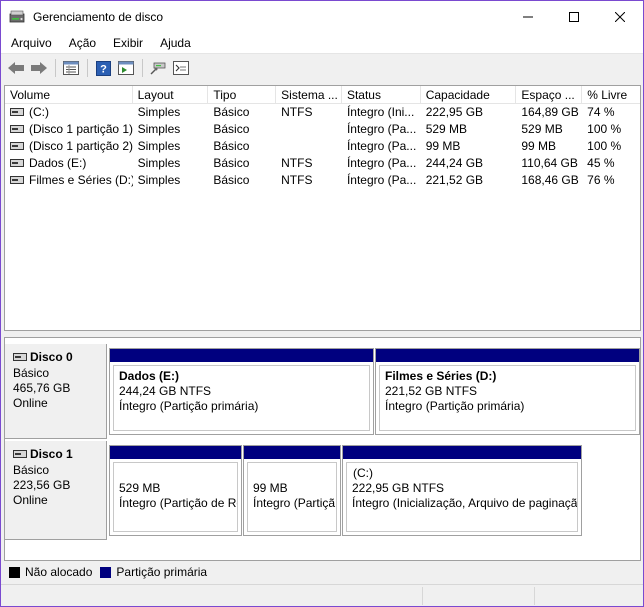 The height and width of the screenshot is (607, 644). What do you see at coordinates (81, 146) in the screenshot?
I see `volume-name: (Disco 1 partição 2)` at bounding box center [81, 146].